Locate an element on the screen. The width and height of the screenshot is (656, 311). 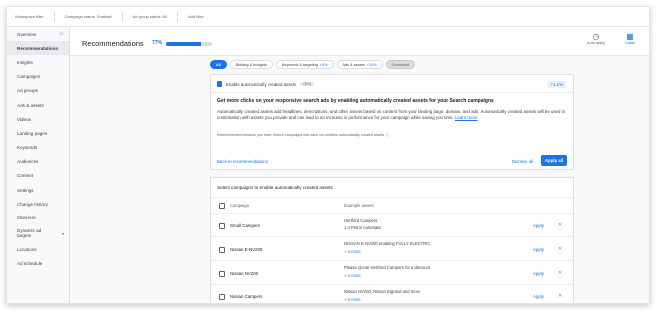
recommendation-badge: (8%) is located at coordinates (307, 84).